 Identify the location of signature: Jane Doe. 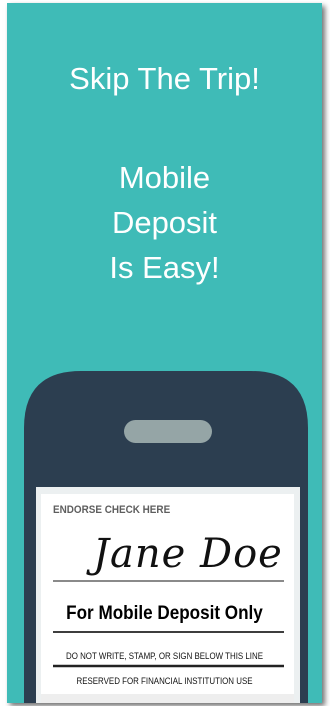
(188, 554).